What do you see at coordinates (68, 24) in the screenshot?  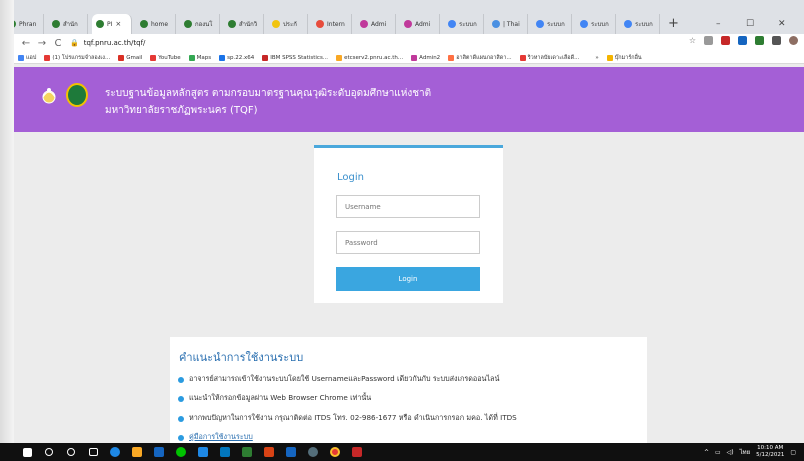 I see `browser-tab: สำนัก` at bounding box center [68, 24].